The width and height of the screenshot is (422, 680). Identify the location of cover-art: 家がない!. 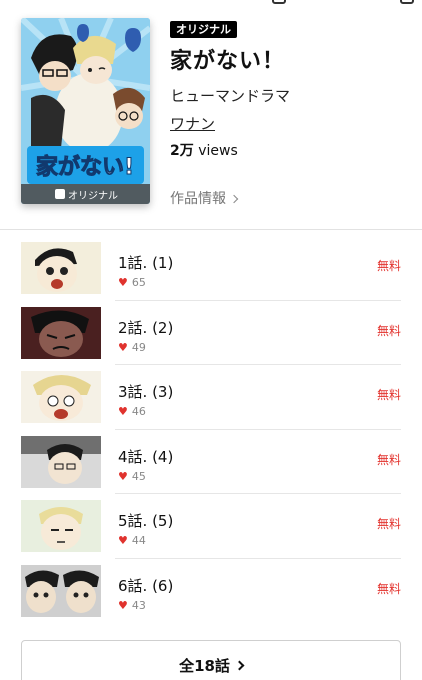
(85, 111).